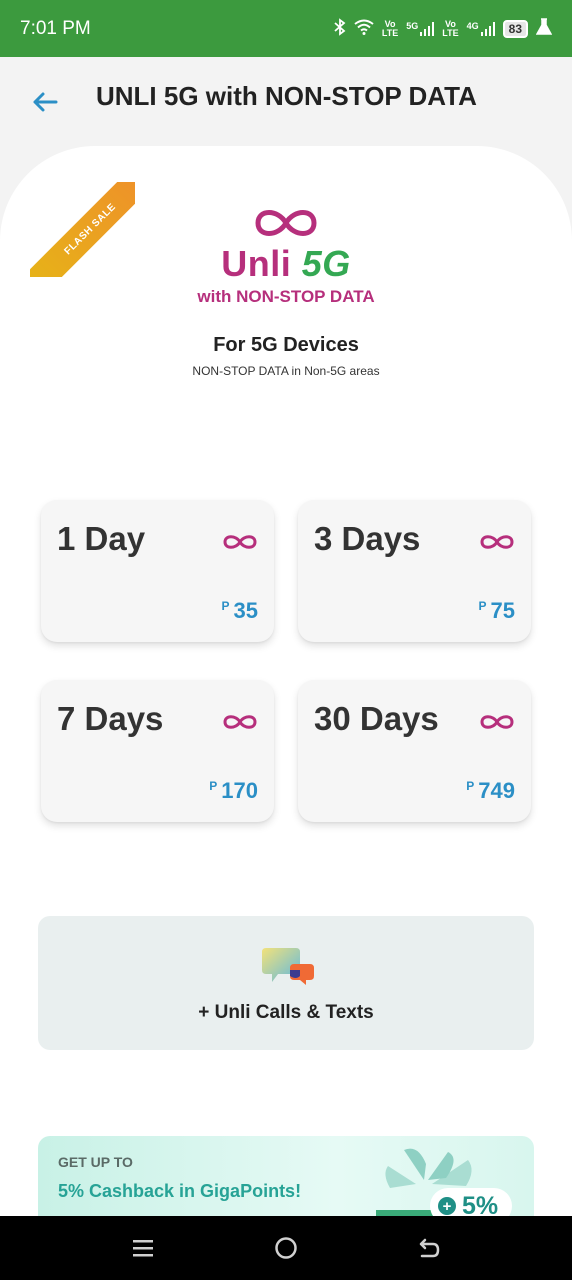 Image resolution: width=572 pixels, height=1280 pixels. I want to click on status-bar: 7:01 PM Vo LTE 5G Vo LTE 4G 83, so click(286, 28).